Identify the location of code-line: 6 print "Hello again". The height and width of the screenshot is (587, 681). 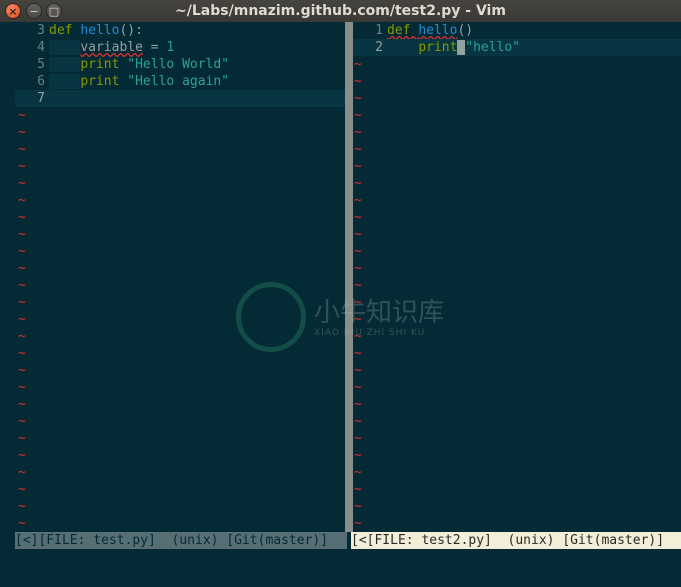
(180, 81).